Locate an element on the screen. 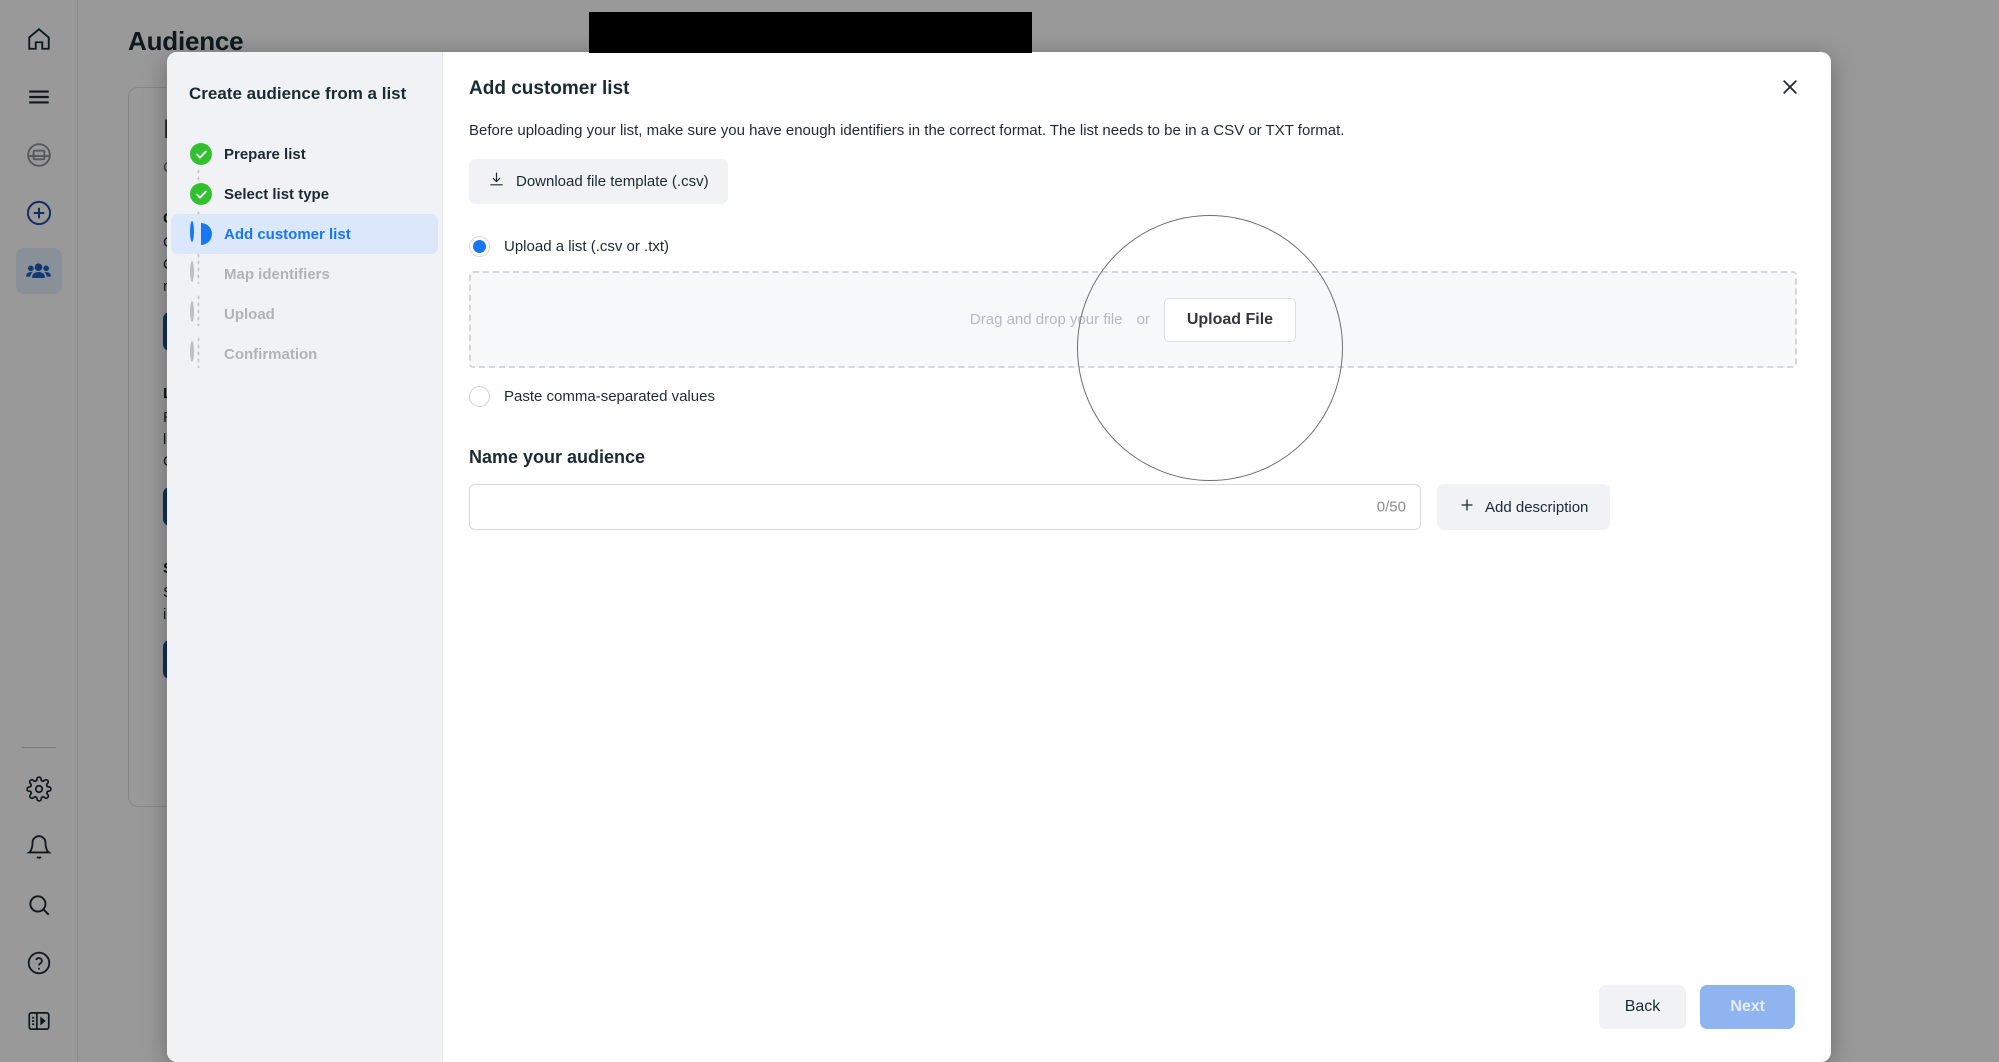 The height and width of the screenshot is (1062, 1999). name-audience-row: 0/50 Add description is located at coordinates (1133, 507).